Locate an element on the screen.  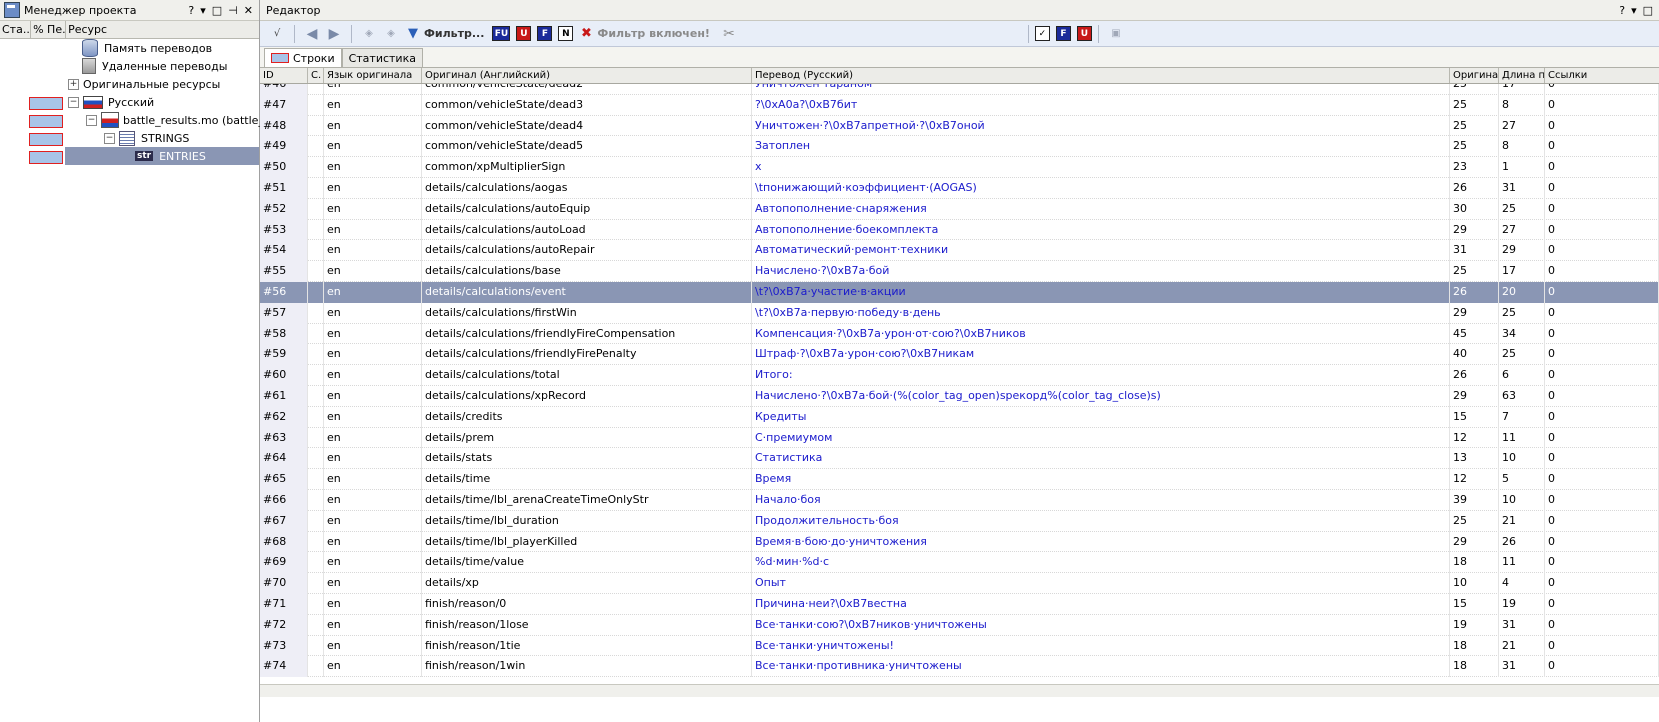
filter-fu-icon: FU is located at coordinates (501, 33).